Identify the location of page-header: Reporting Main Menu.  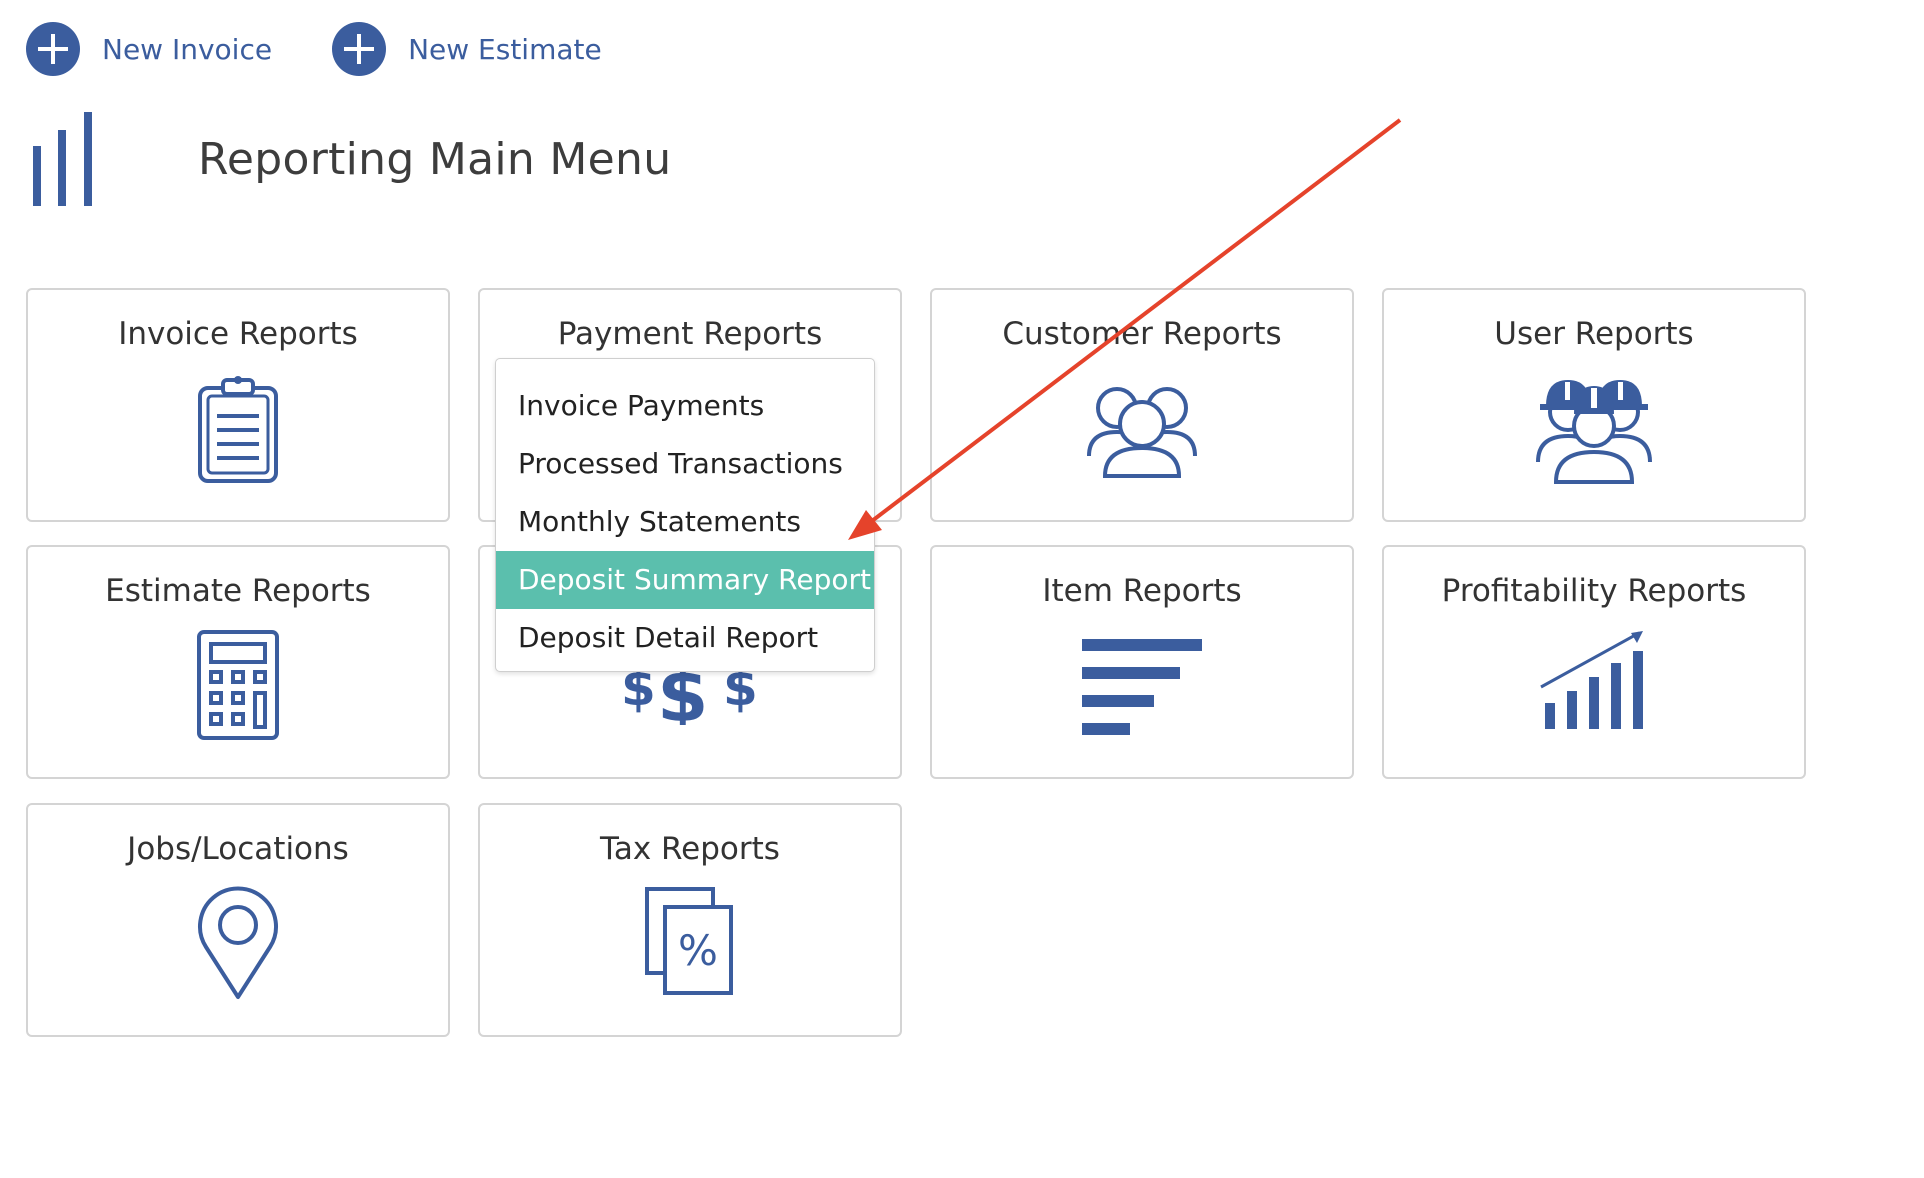
(350, 159).